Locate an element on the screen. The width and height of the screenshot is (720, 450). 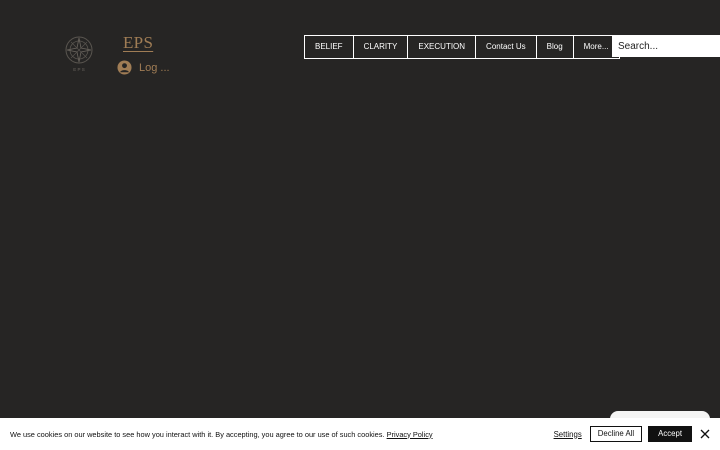
logo-emblem: E P S is located at coordinates (79, 54).